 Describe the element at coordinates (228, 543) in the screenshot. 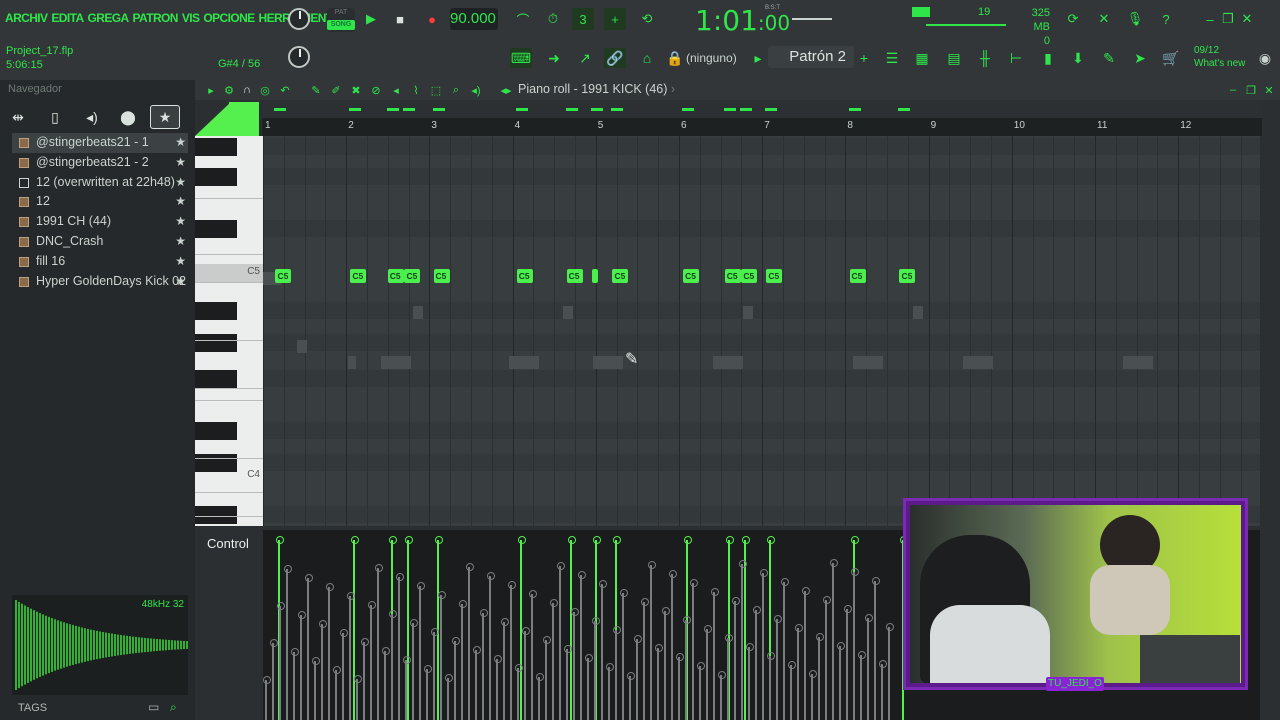

I see `control-label: Control` at that location.